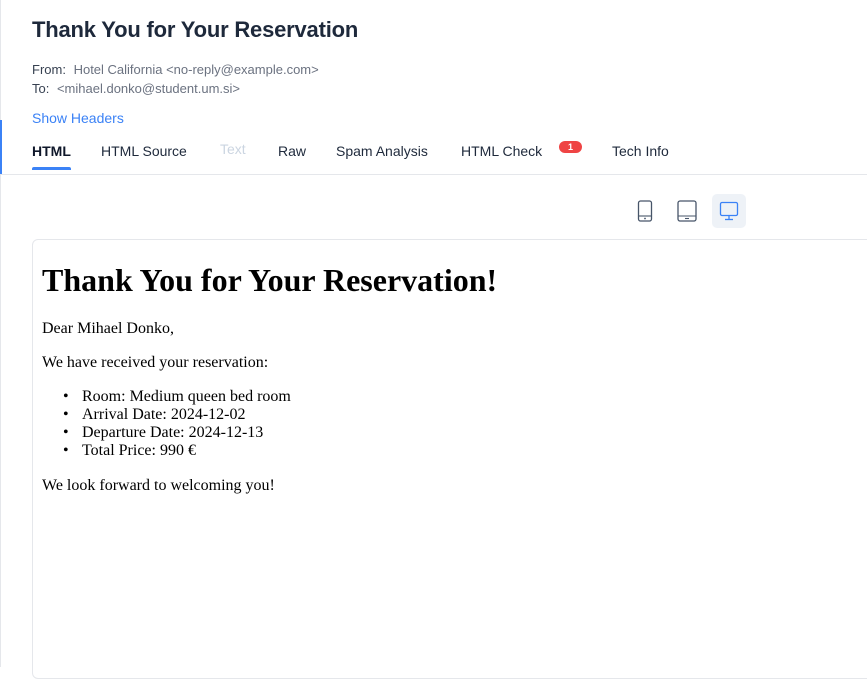  I want to click on tablet-icon, so click(687, 211).